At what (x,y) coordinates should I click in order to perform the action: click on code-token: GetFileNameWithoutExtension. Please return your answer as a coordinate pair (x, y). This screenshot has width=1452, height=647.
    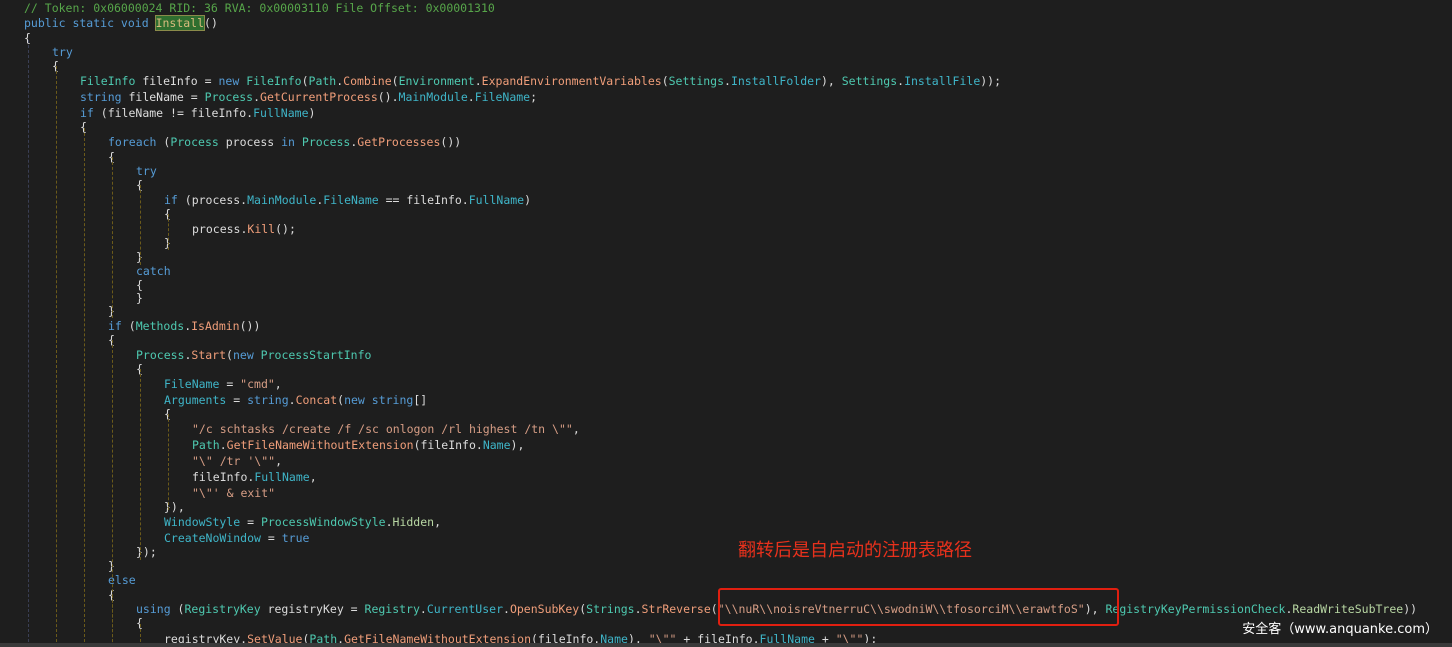
    Looking at the image, I should click on (320, 445).